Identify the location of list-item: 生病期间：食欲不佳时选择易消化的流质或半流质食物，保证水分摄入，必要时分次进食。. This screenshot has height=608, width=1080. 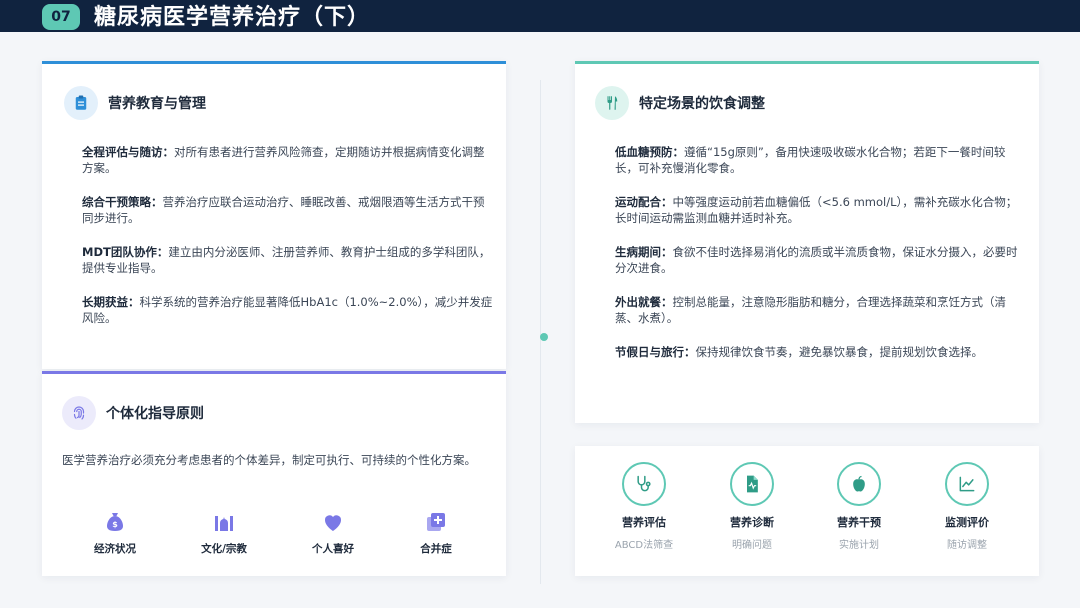
(816, 260).